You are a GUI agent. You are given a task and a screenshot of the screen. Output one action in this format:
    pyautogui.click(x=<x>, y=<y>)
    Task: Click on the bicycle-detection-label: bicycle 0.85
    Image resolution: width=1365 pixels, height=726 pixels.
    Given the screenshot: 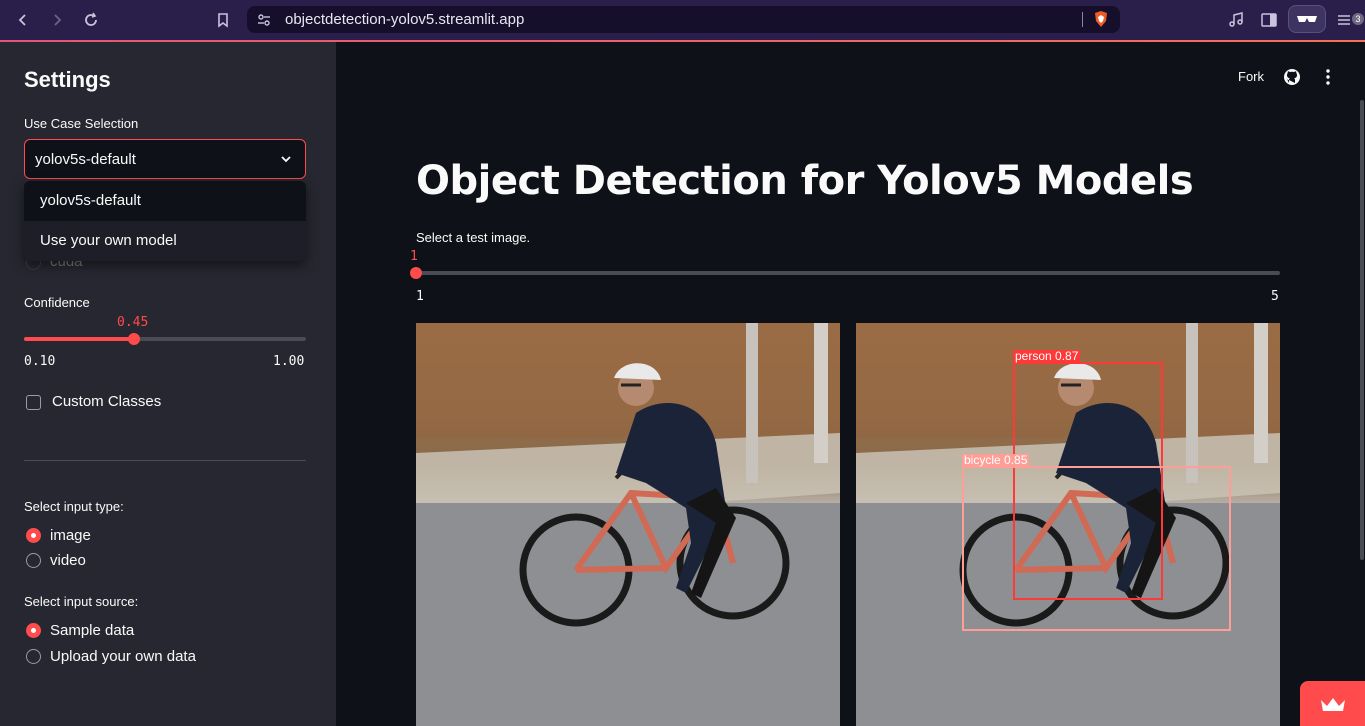 What is the action you would take?
    pyautogui.click(x=996, y=460)
    